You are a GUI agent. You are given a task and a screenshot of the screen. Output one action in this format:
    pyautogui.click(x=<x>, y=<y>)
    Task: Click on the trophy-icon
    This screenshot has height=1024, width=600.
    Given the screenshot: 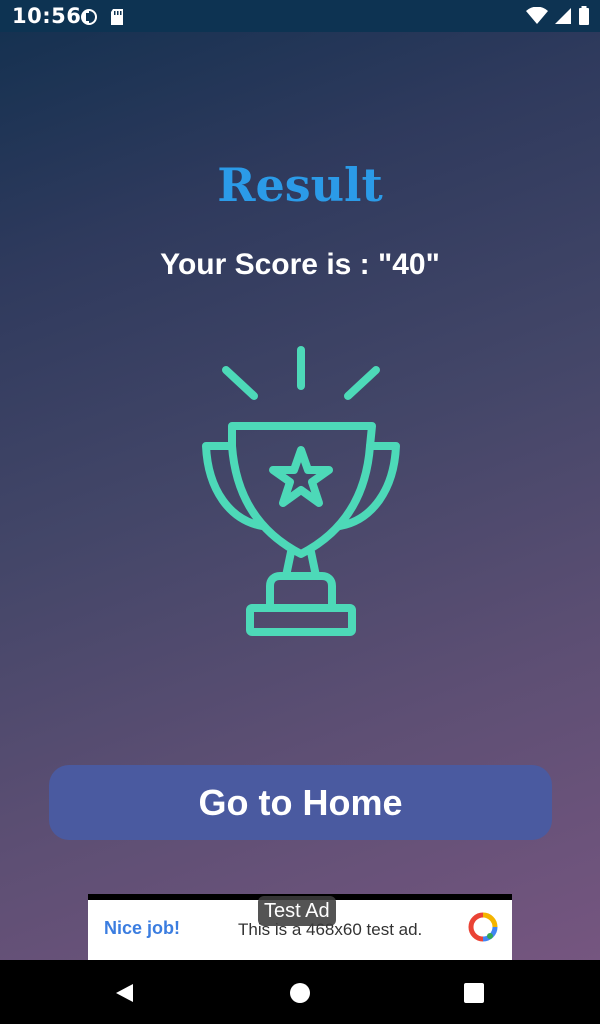 What is the action you would take?
    pyautogui.click(x=301, y=491)
    